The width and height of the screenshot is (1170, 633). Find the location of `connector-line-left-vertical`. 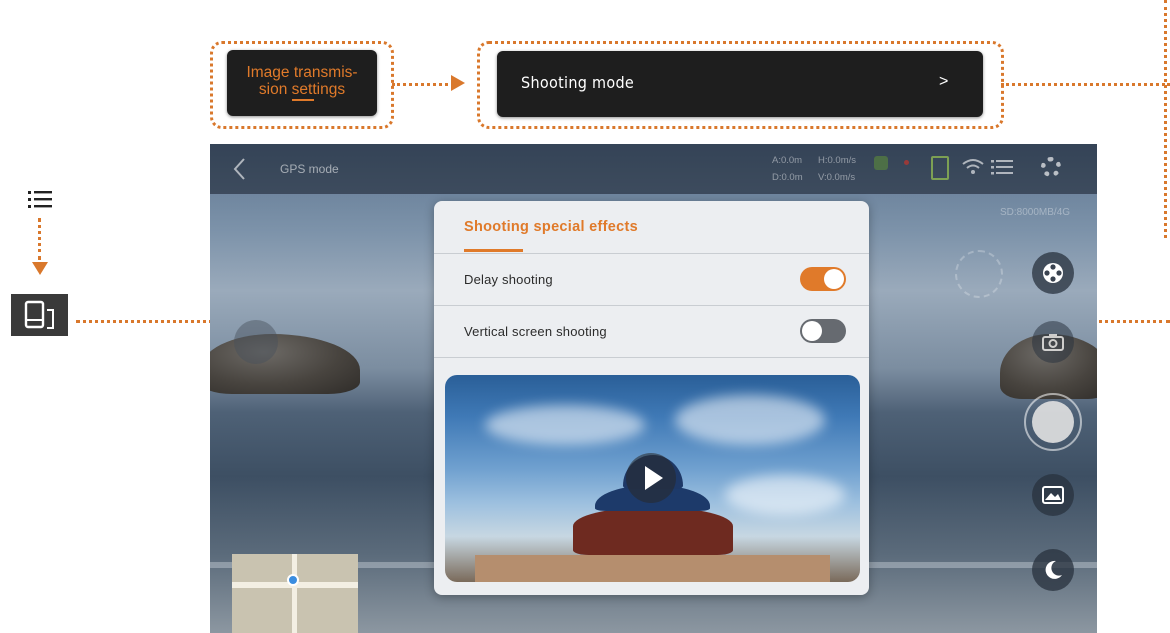

connector-line-left-vertical is located at coordinates (39, 239).